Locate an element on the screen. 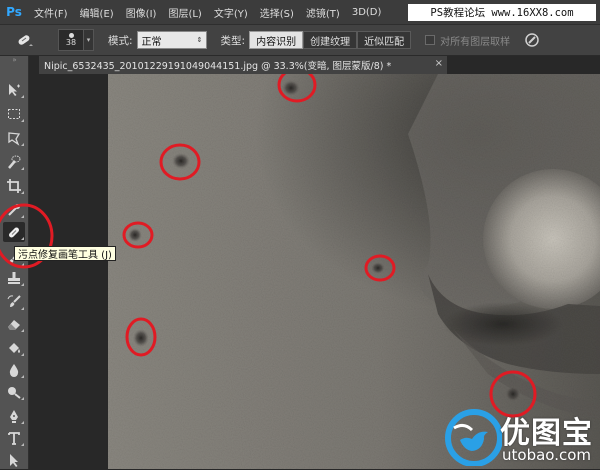 The width and height of the screenshot is (600, 470). tool-pen is located at coordinates (14, 416).